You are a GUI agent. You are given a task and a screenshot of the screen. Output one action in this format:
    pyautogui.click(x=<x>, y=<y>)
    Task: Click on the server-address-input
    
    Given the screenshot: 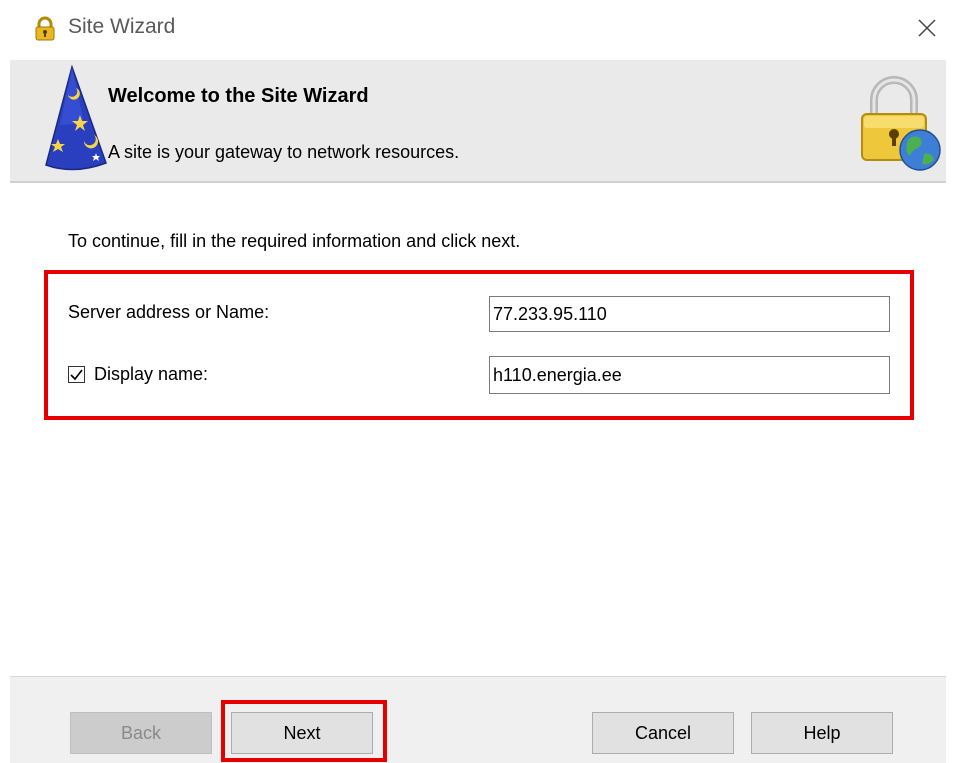 What is the action you would take?
    pyautogui.click(x=689, y=314)
    